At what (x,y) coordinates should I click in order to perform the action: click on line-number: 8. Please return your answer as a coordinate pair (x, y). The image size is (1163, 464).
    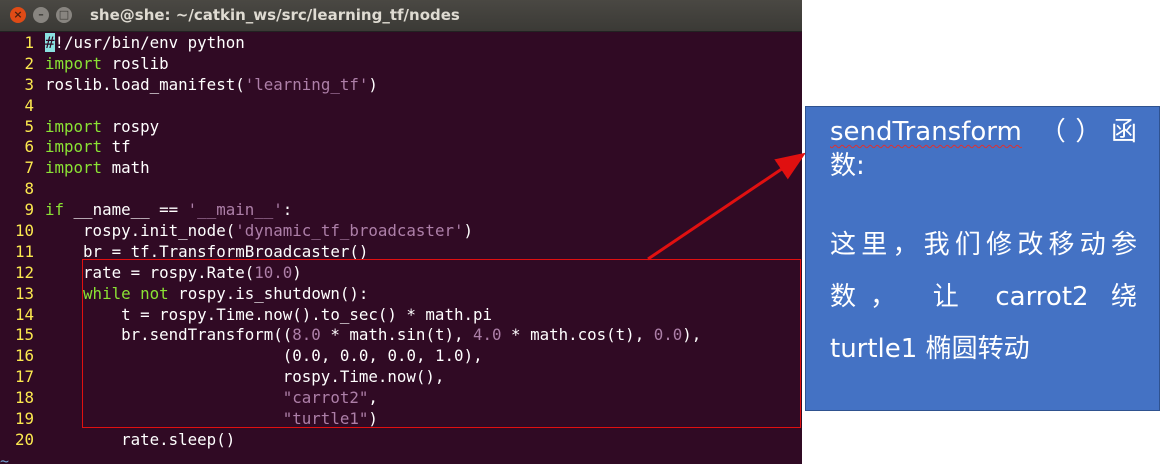
    Looking at the image, I should click on (29, 189).